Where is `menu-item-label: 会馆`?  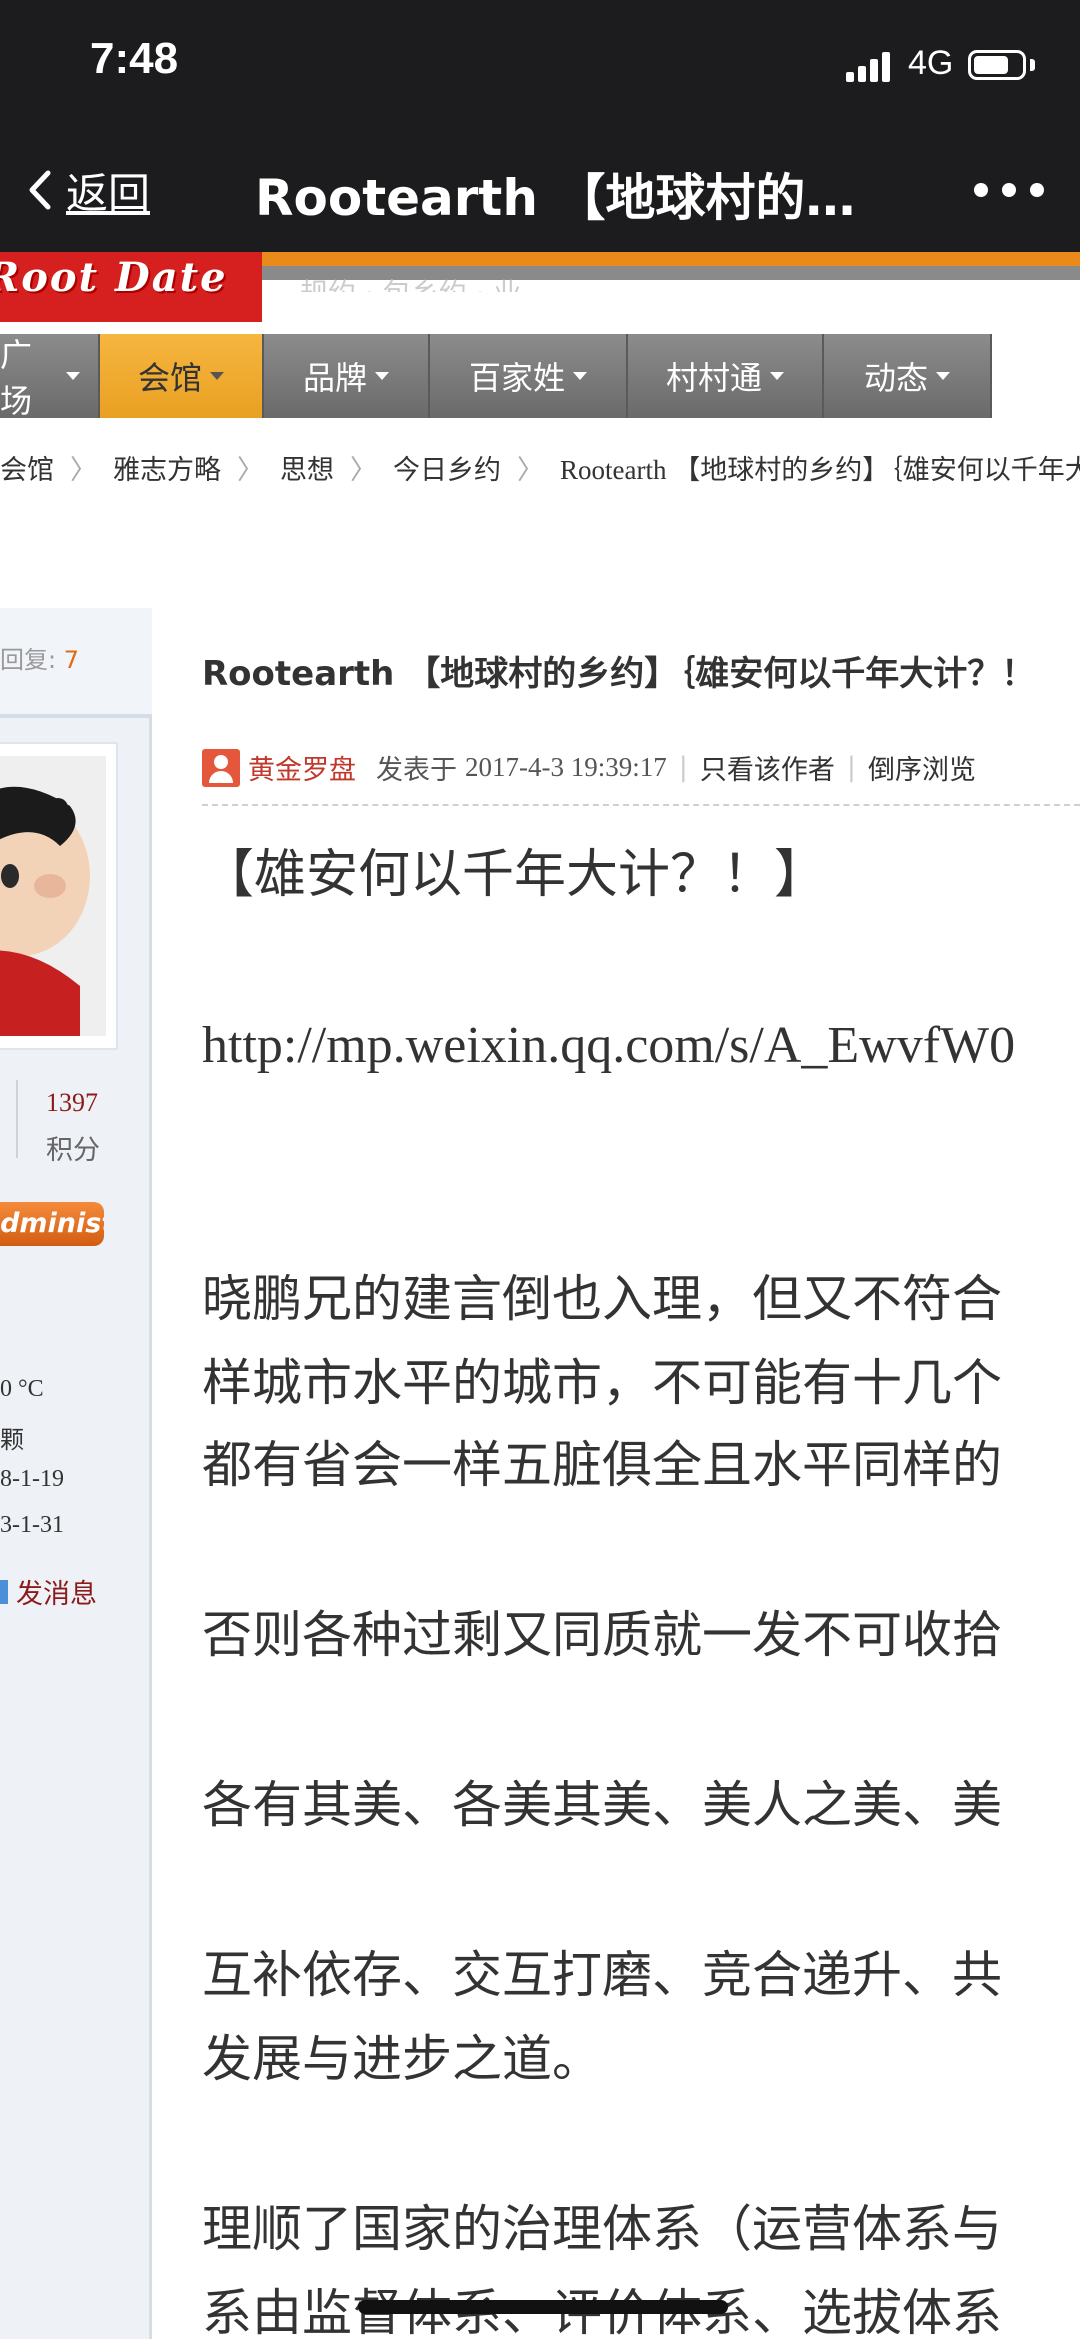
menu-item-label: 会馆 is located at coordinates (169, 378).